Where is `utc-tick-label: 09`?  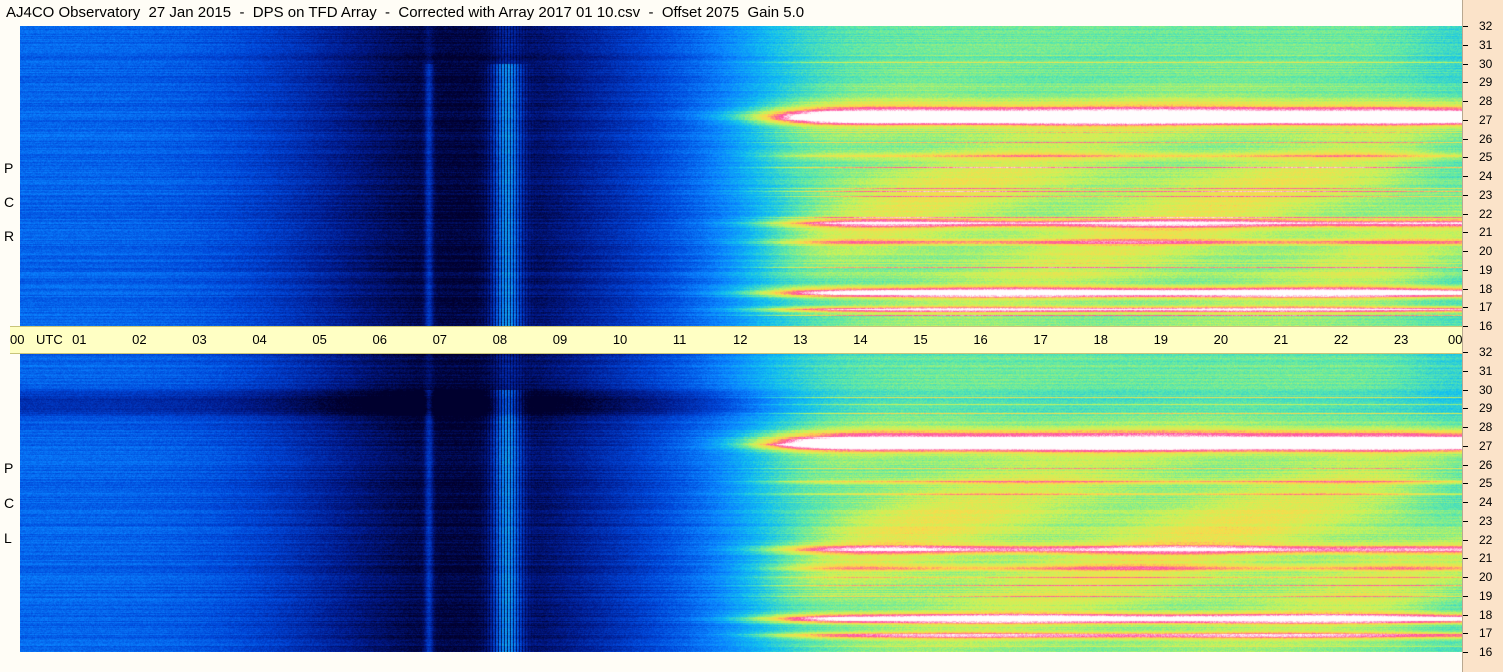
utc-tick-label: 09 is located at coordinates (560, 339).